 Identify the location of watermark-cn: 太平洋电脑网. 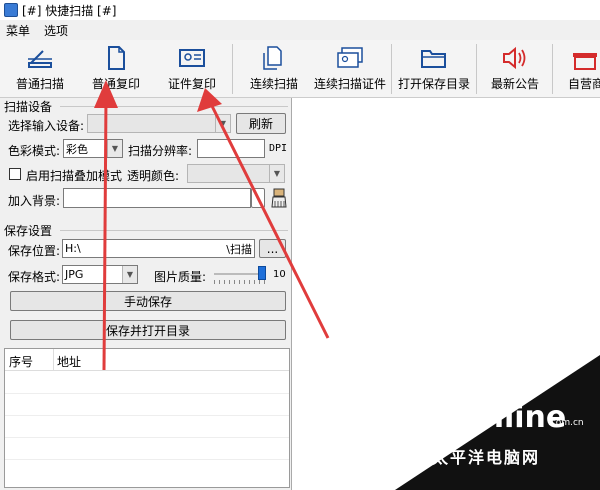
(486, 457).